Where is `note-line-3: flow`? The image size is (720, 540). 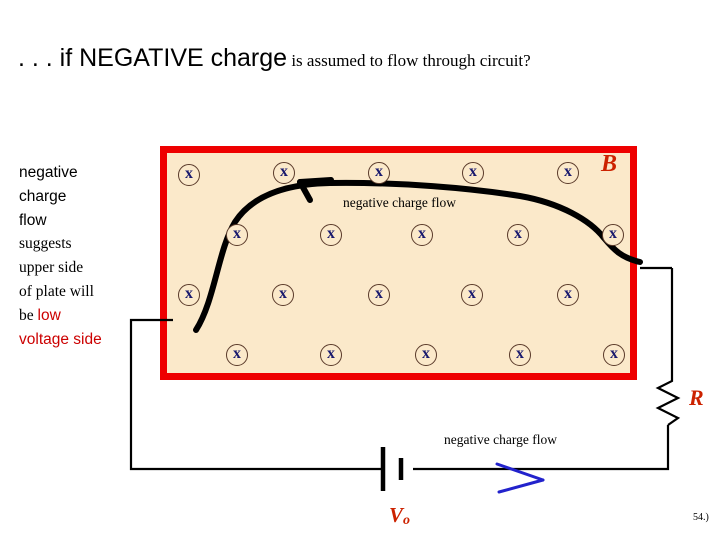
note-line-3: flow is located at coordinates (33, 220).